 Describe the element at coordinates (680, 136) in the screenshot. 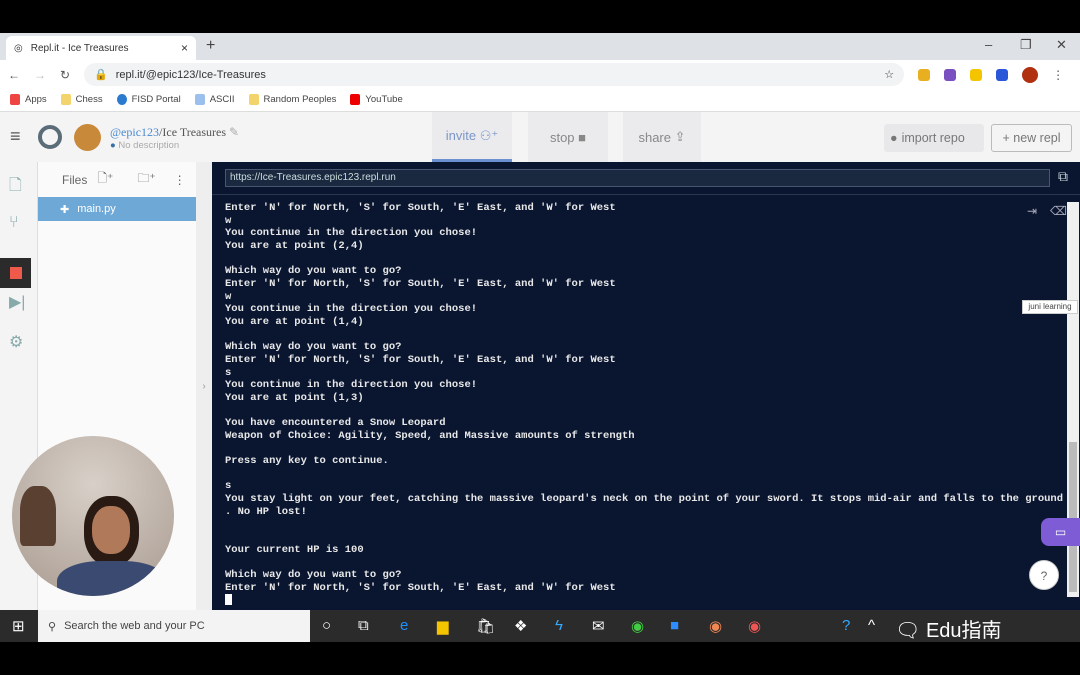

I see `share-icon: ⇪` at that location.